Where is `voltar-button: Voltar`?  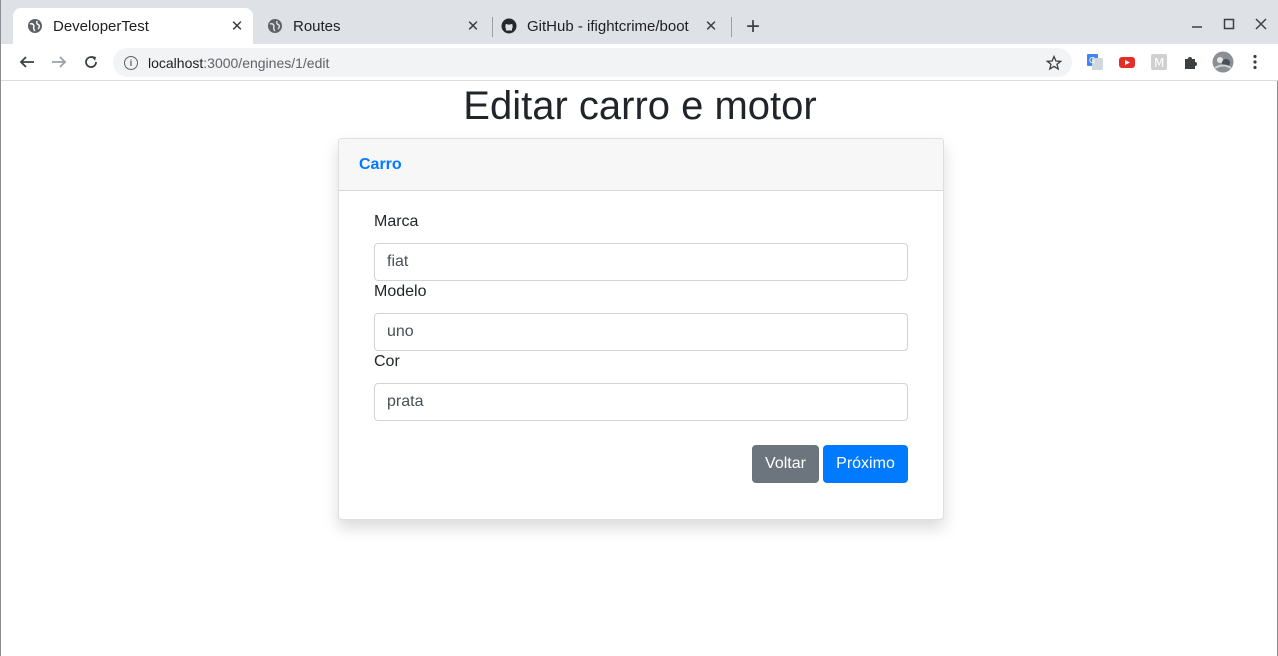
voltar-button: Voltar is located at coordinates (785, 464).